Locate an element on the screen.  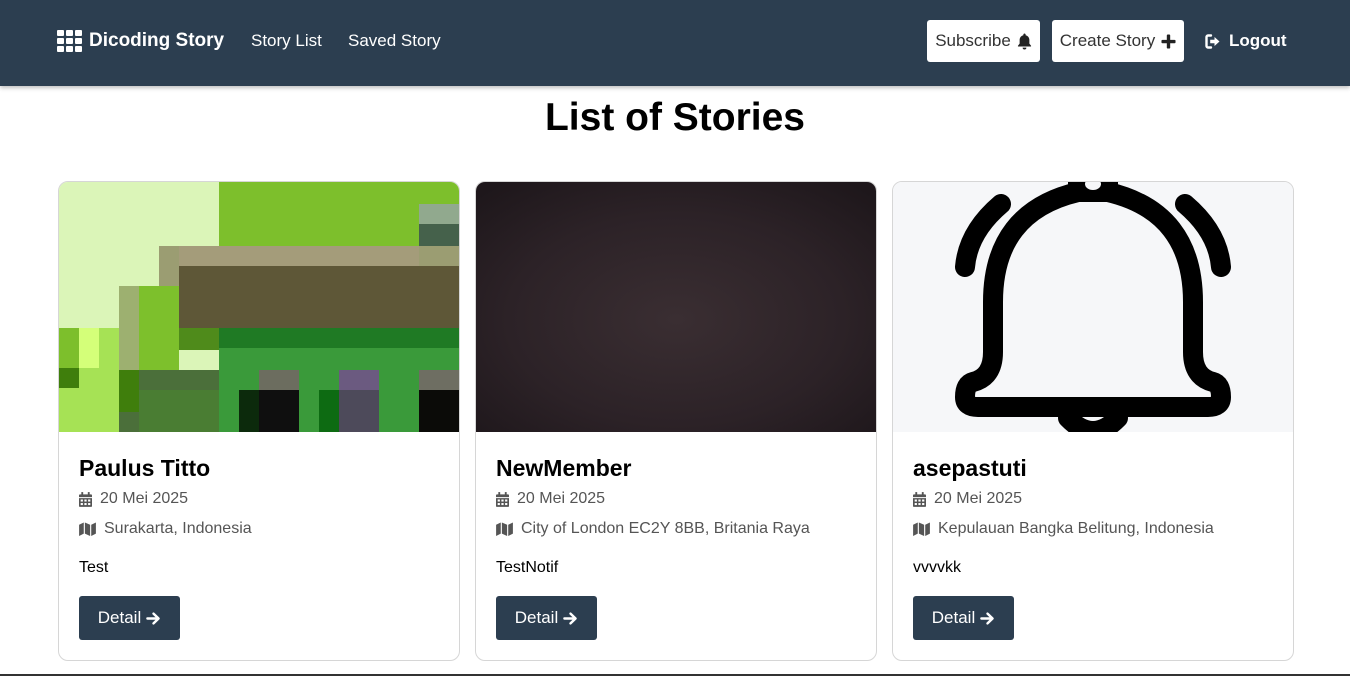
create-story-button: Create Story is located at coordinates (1118, 41).